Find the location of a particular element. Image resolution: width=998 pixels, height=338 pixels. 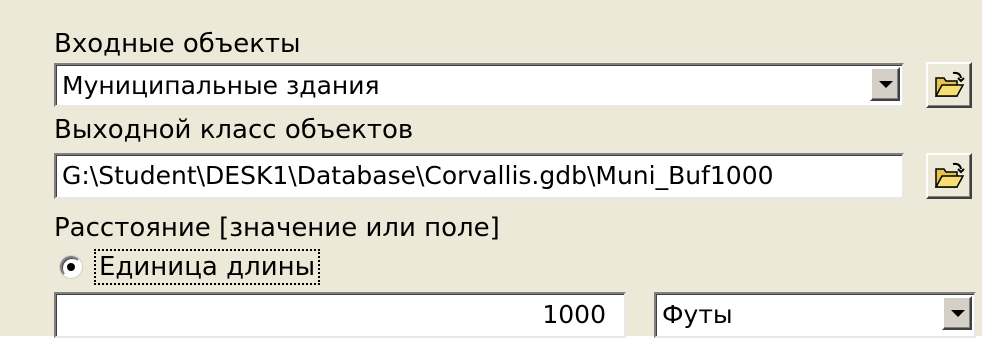

distance-label: Расстояние [значение или поле] is located at coordinates (277, 228).